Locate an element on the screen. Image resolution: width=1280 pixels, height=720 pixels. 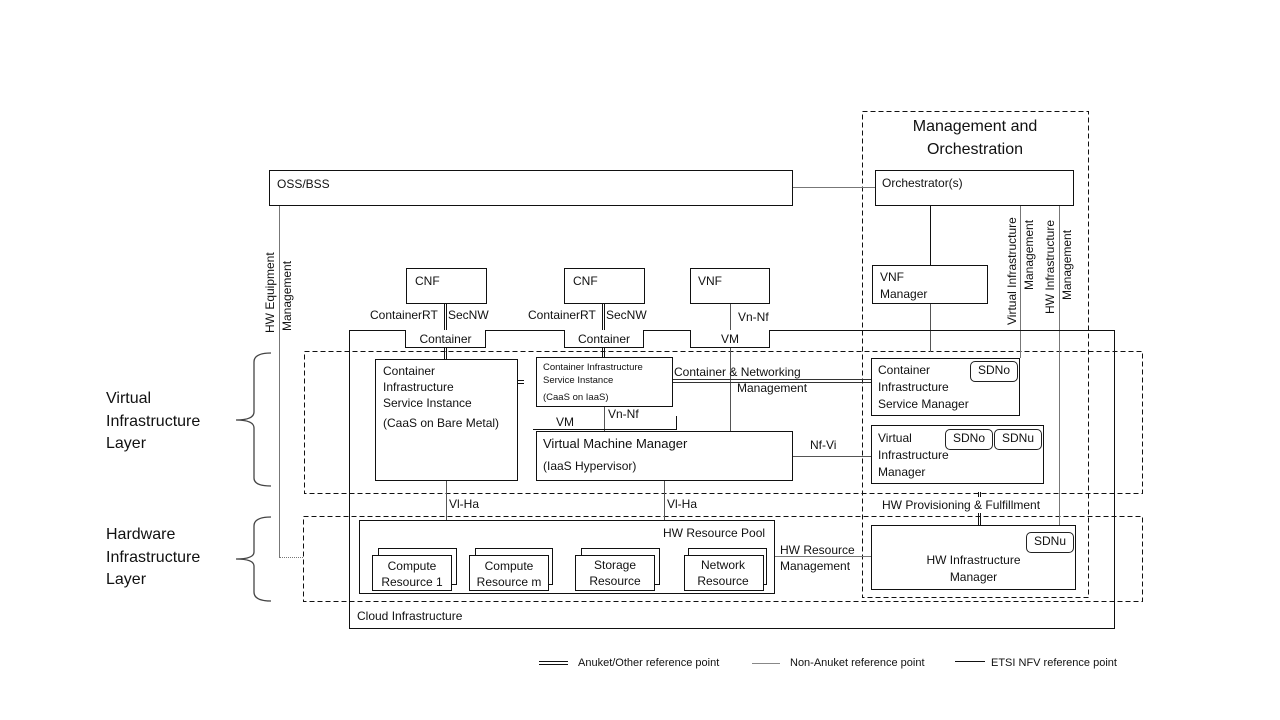
cis-iaas-line3: (CaaS on IaaS) is located at coordinates (576, 397).